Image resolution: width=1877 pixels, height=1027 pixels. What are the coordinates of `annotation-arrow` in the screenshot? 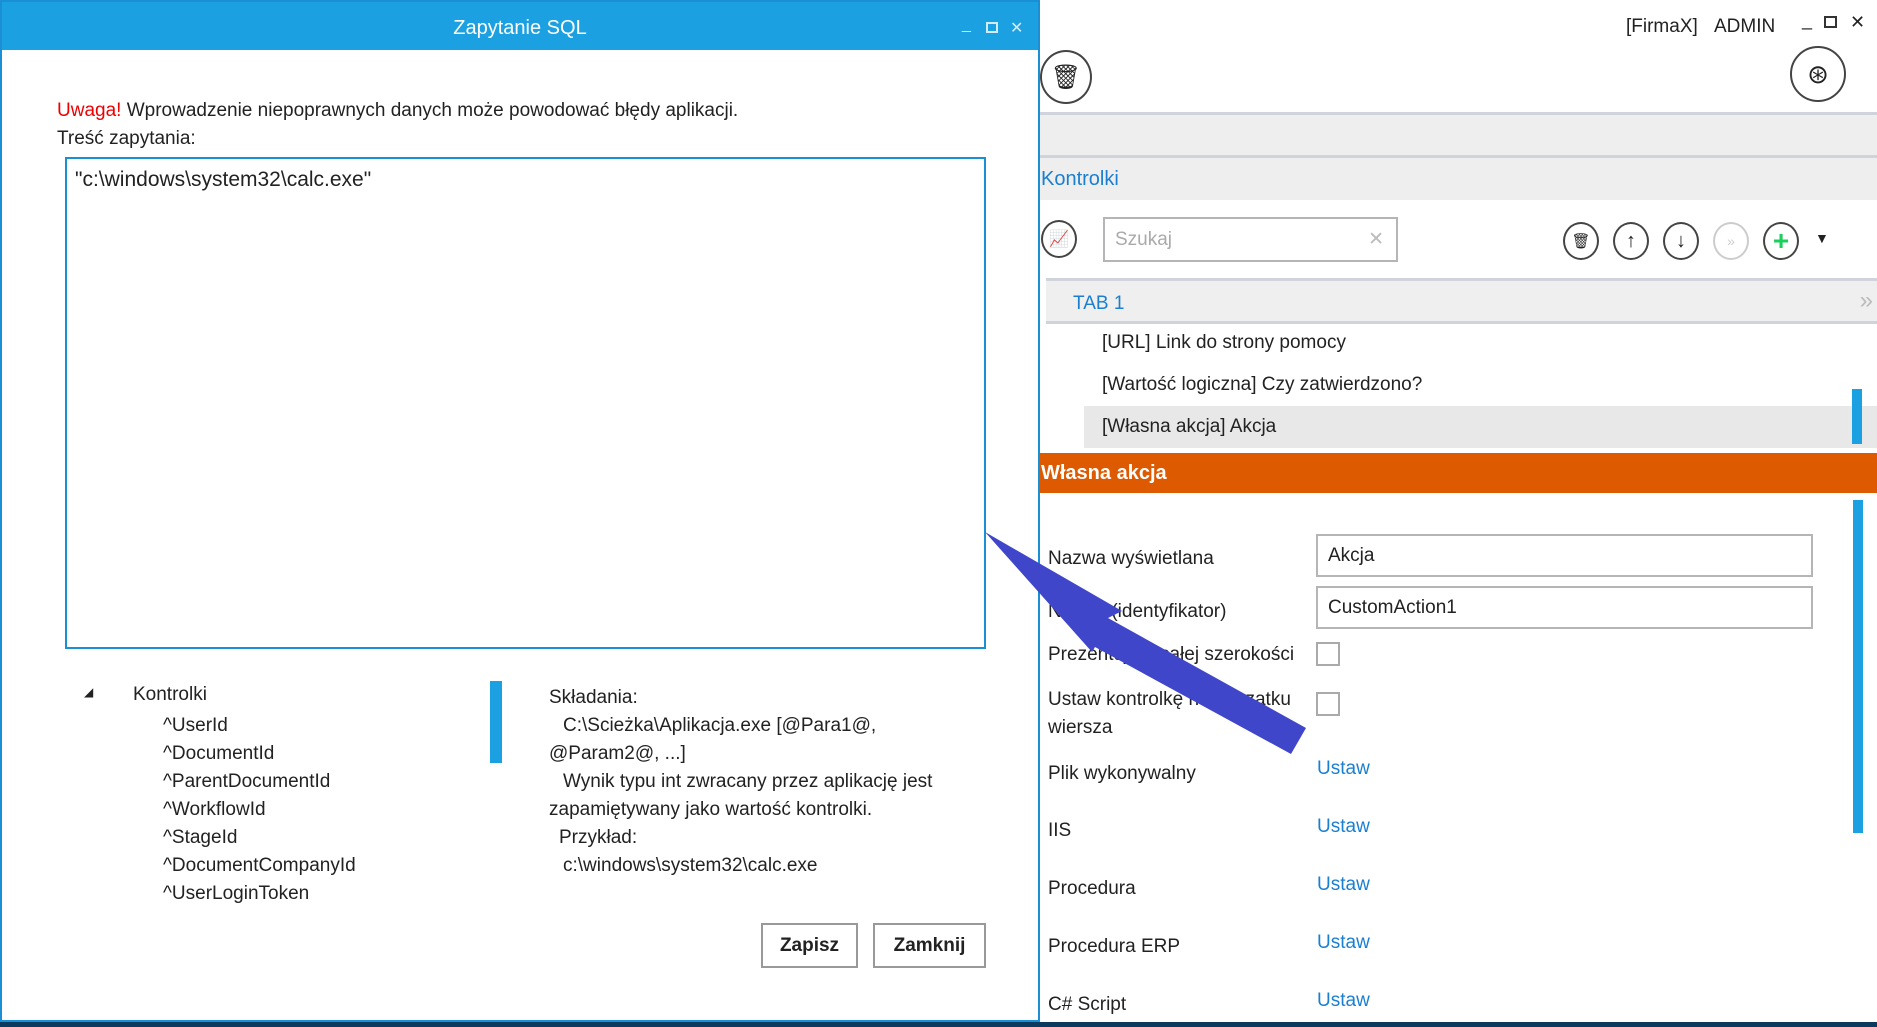 It's located at (1145, 643).